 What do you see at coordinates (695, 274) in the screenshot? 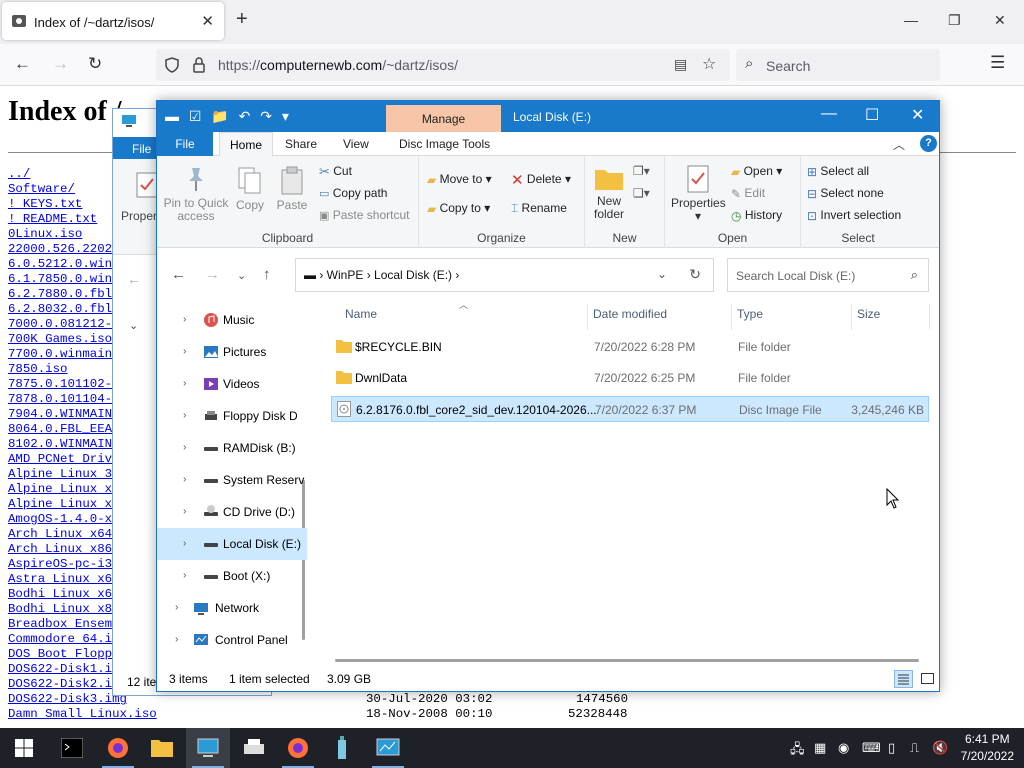
I see `refresh-icon: ↻` at bounding box center [695, 274].